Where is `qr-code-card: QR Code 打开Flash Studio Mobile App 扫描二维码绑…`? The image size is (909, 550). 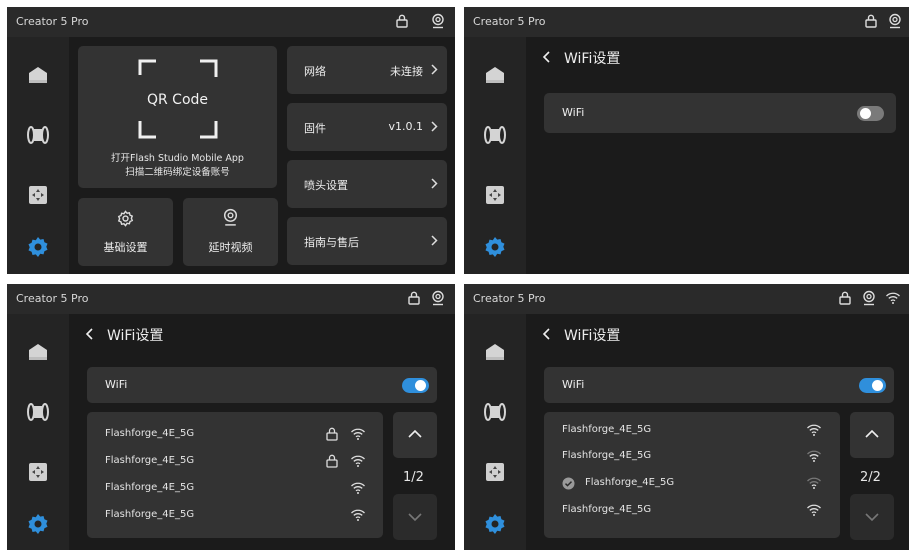 qr-code-card: QR Code 打开Flash Studio Mobile App 扫描二维码绑… is located at coordinates (177, 117).